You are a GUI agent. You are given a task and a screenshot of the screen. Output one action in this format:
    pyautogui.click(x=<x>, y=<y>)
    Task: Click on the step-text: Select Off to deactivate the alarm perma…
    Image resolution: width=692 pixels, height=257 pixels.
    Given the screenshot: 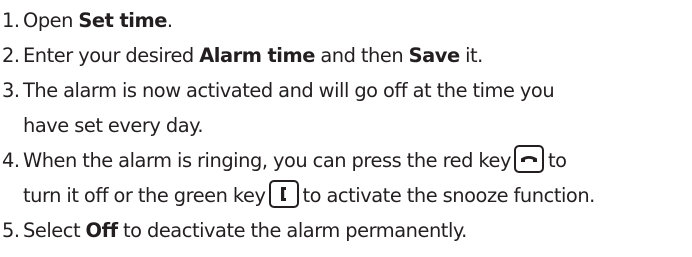 What is the action you would take?
    pyautogui.click(x=356, y=230)
    